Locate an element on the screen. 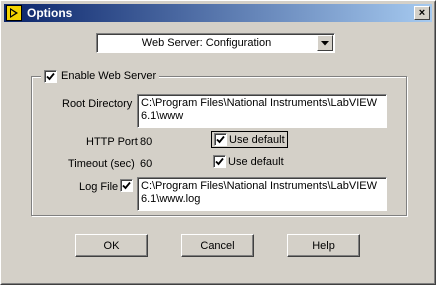  http-port-label: HTTP Port is located at coordinates (112, 142).